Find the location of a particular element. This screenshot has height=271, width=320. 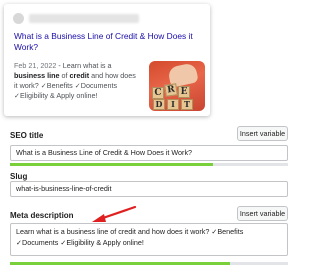

meta-description-progress-fill is located at coordinates (120, 263).